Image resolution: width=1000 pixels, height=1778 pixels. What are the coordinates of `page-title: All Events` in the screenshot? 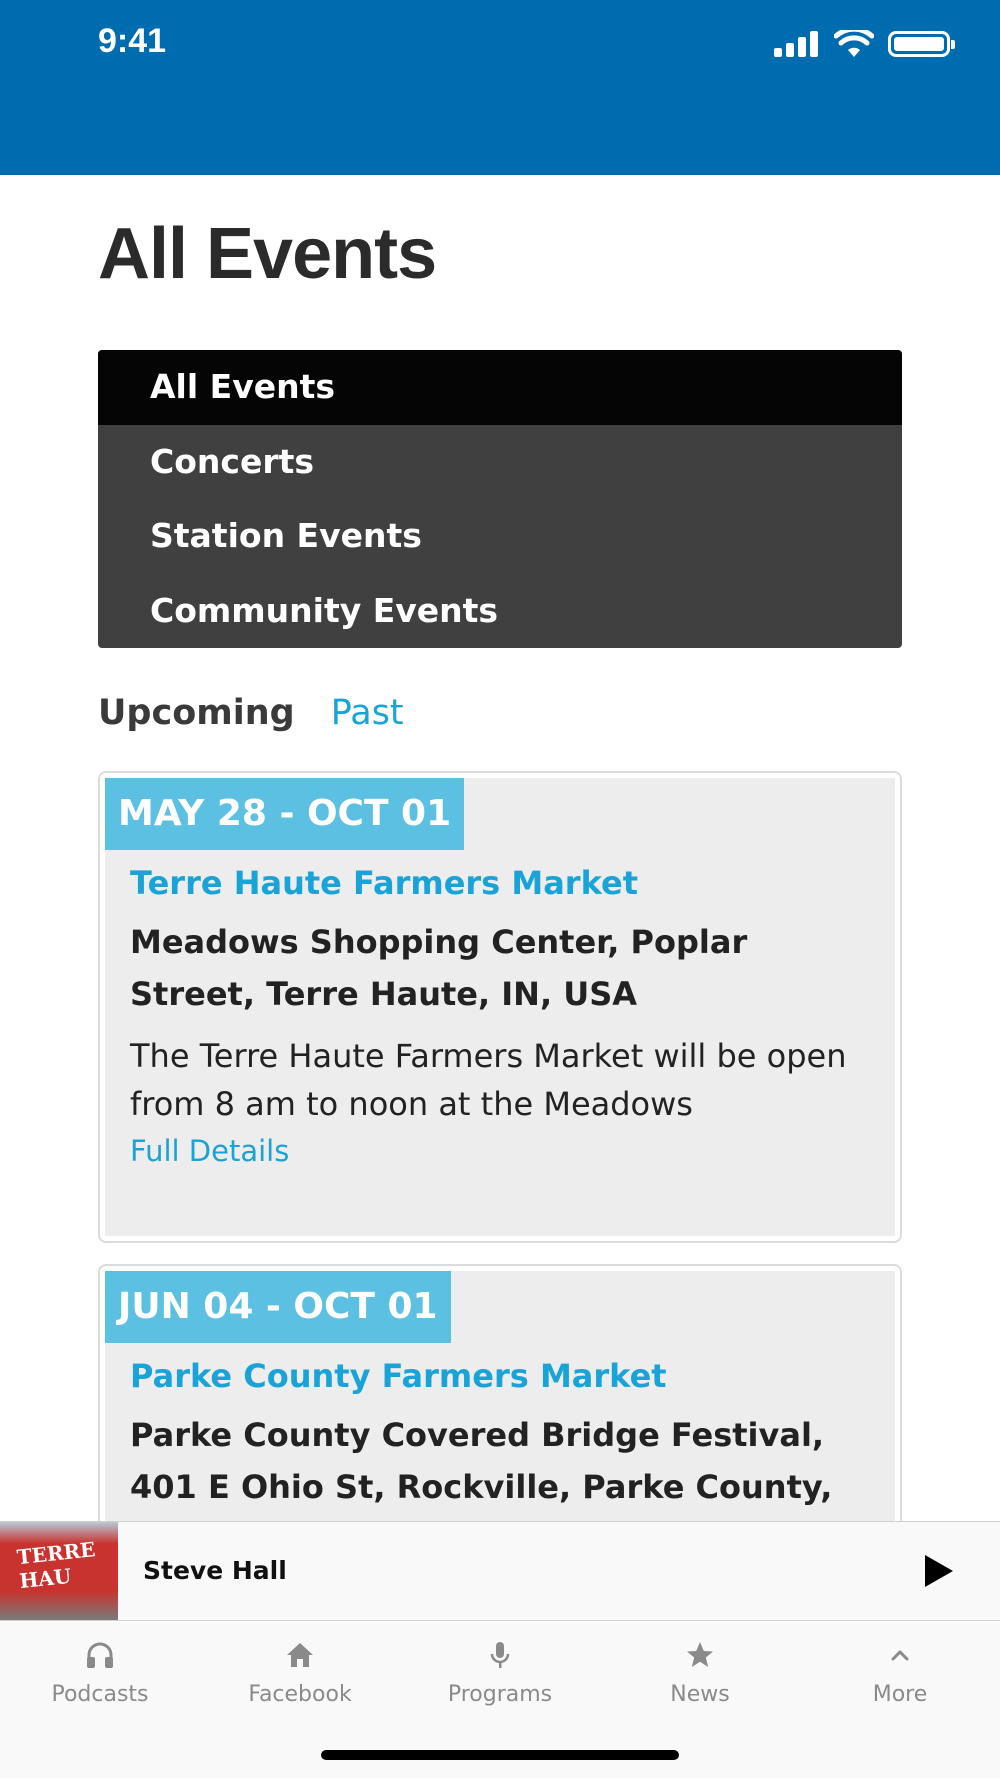 It's located at (267, 254).